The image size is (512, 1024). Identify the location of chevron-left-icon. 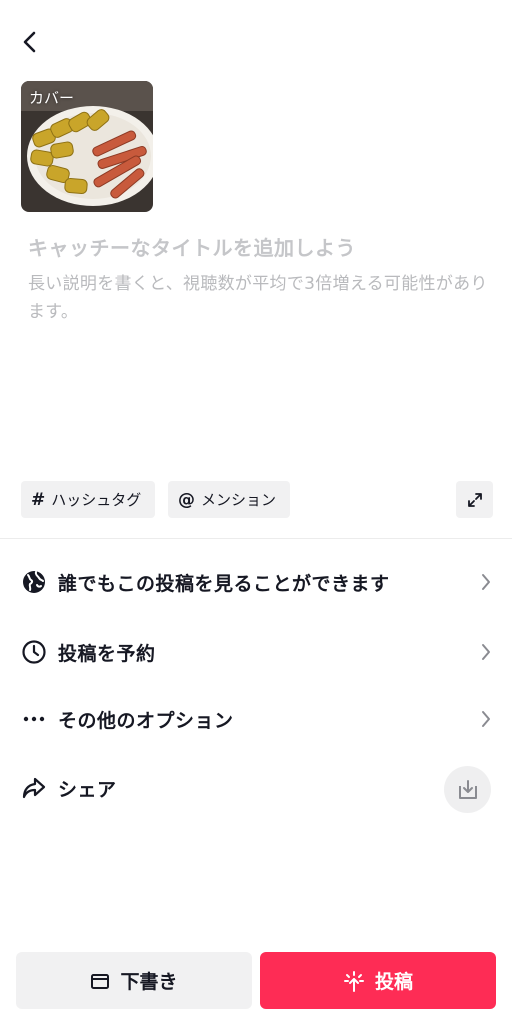
(29, 42).